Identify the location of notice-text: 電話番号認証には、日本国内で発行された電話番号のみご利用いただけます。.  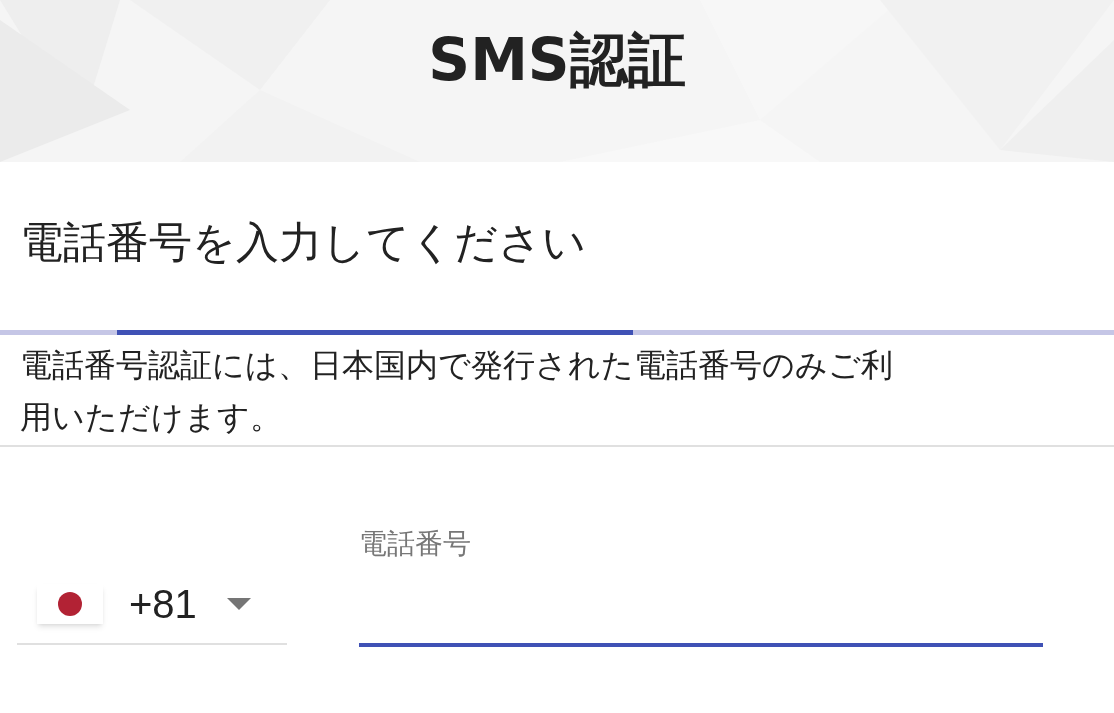
(457, 391).